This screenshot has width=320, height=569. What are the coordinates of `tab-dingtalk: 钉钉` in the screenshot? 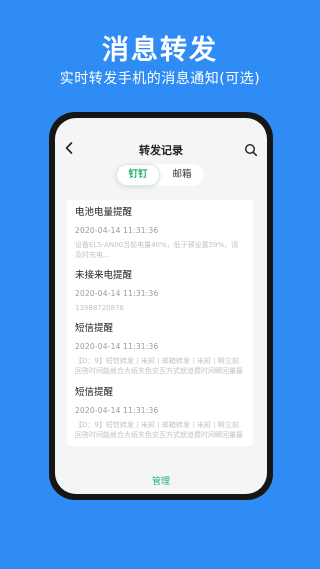 It's located at (138, 175).